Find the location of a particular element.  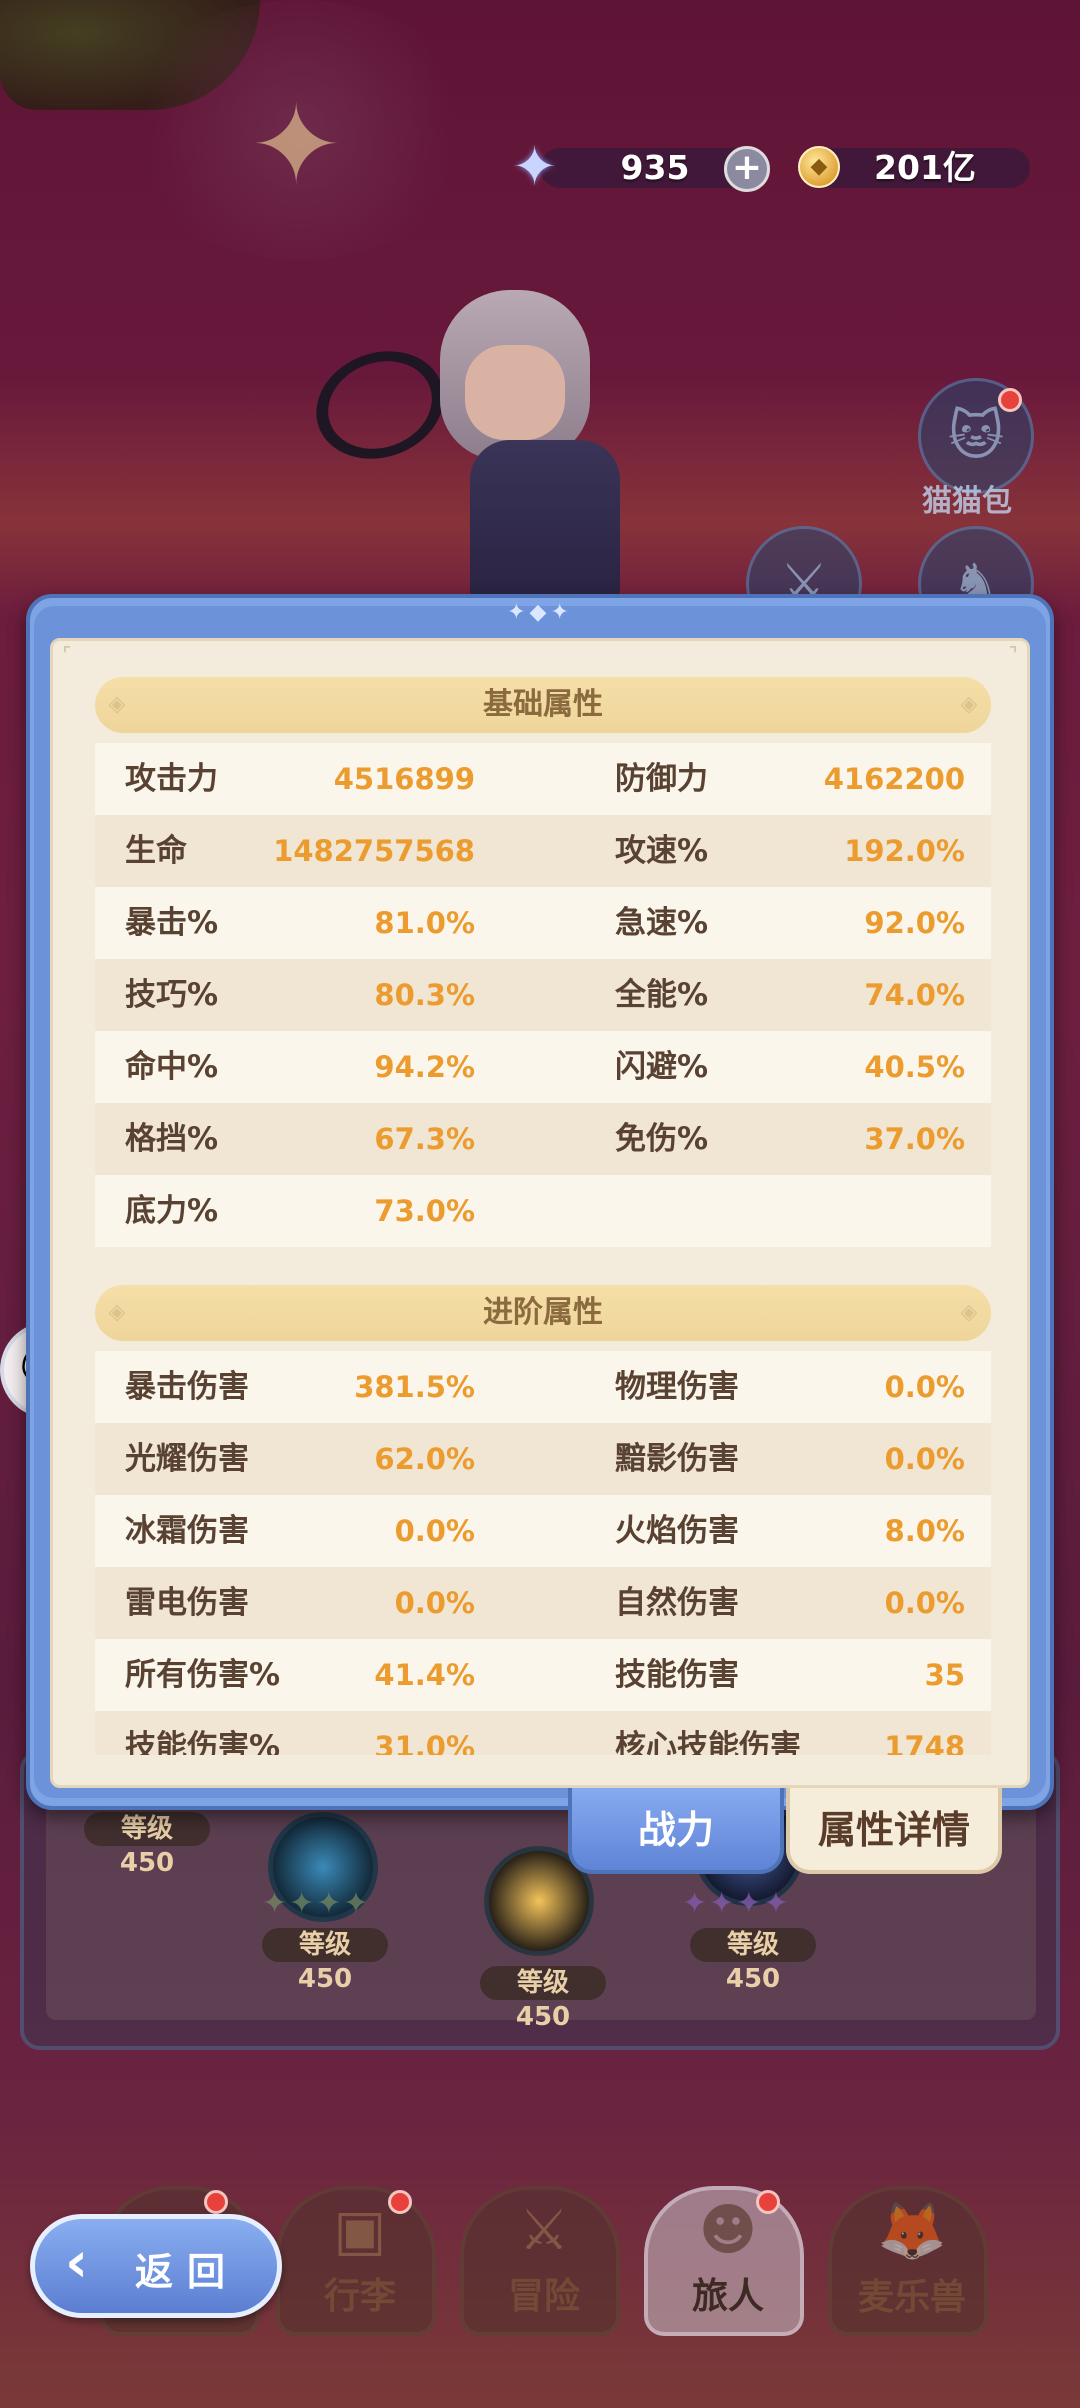

attribute-row: 格挡% 67.3% 免伤% 37.0% is located at coordinates (543, 1139).